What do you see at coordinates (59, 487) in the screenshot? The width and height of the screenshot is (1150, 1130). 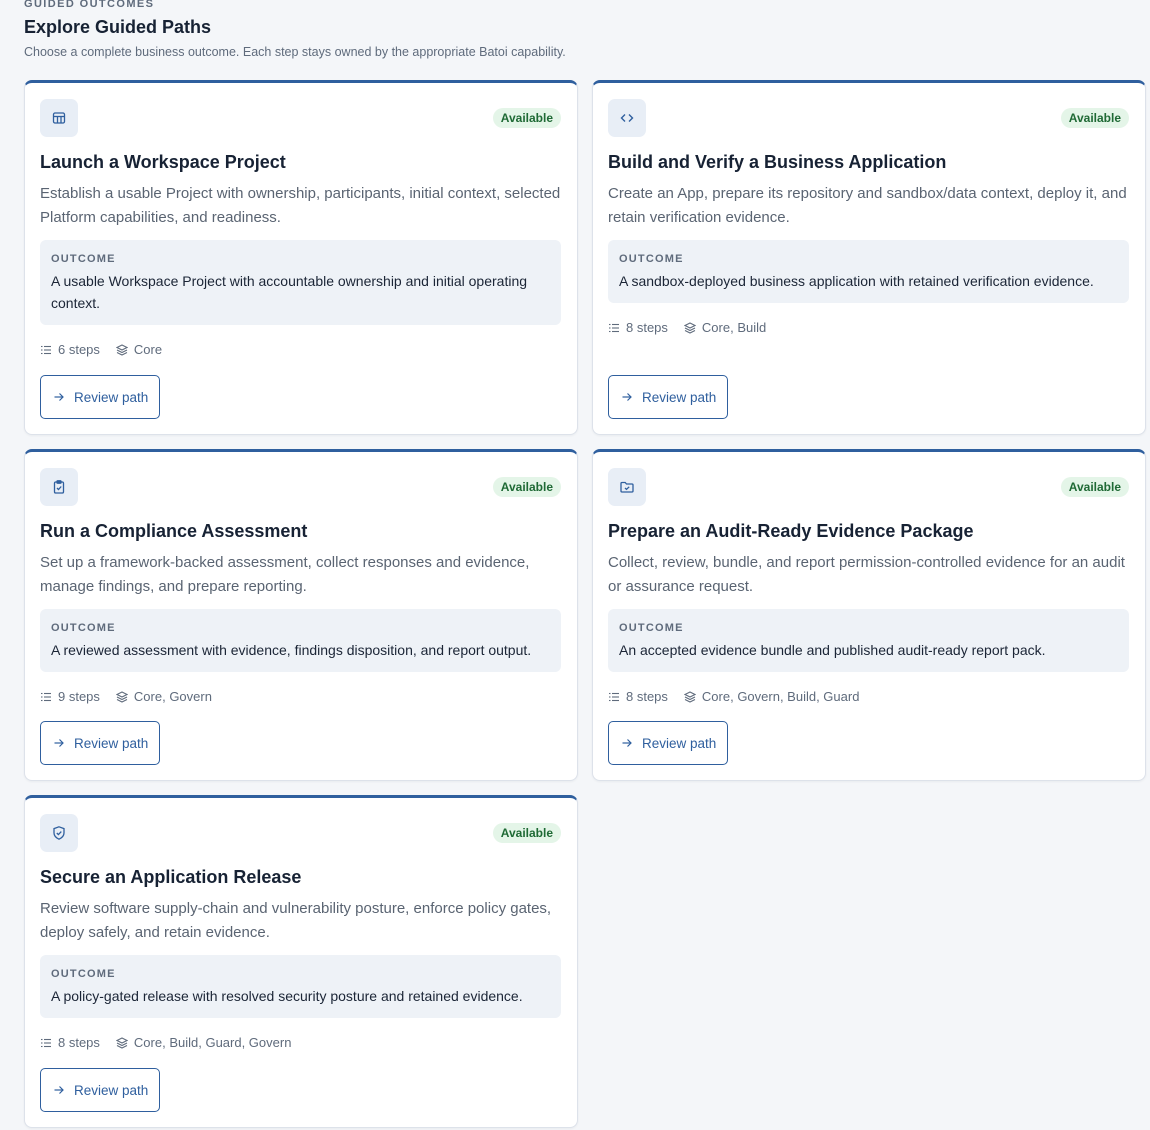 I see `clipboard-check-icon` at bounding box center [59, 487].